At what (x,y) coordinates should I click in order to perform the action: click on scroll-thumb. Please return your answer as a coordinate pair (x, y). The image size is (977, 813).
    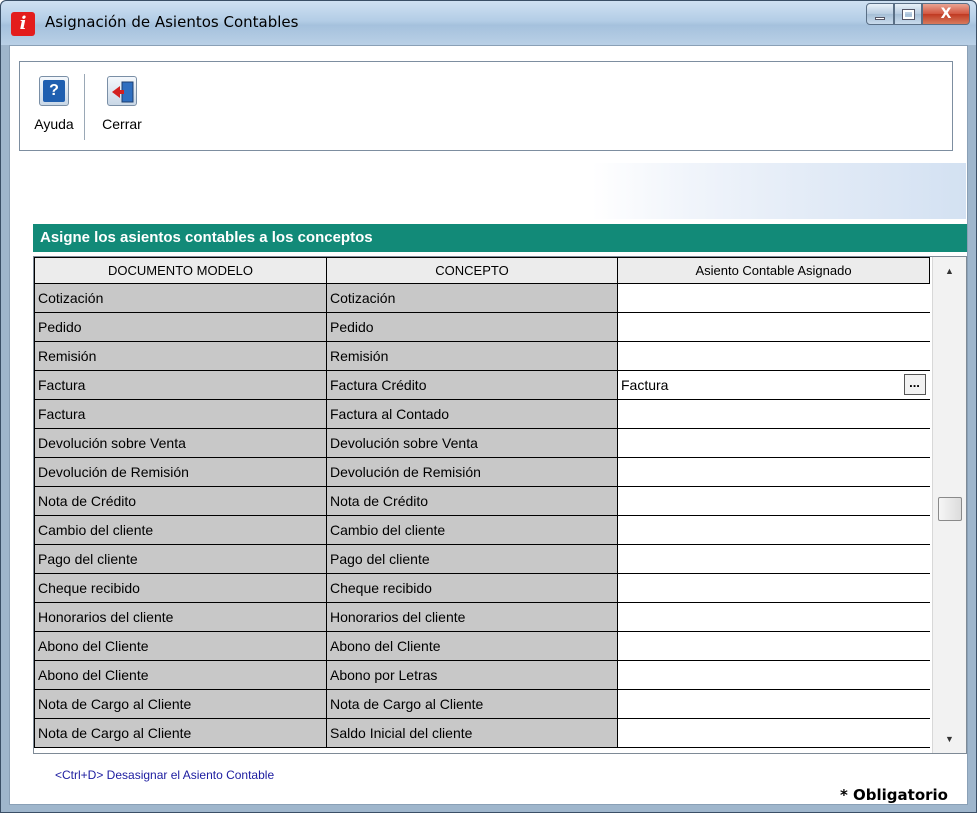
    Looking at the image, I should click on (950, 509).